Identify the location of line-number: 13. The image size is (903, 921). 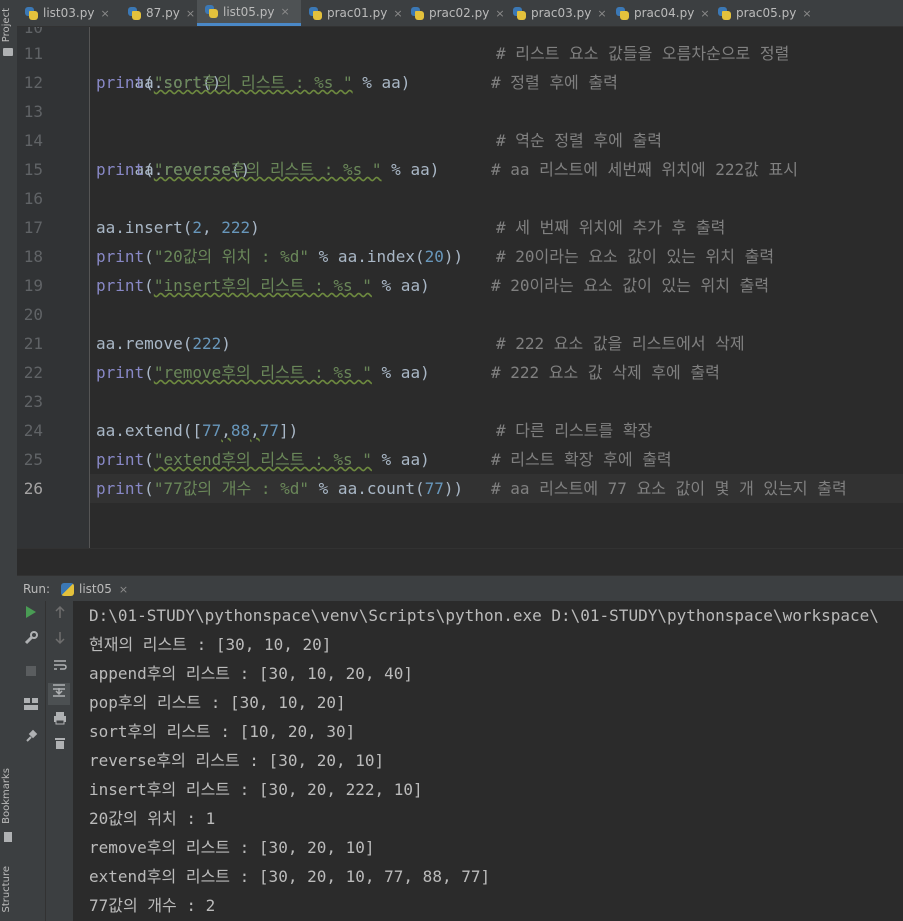
(33, 111).